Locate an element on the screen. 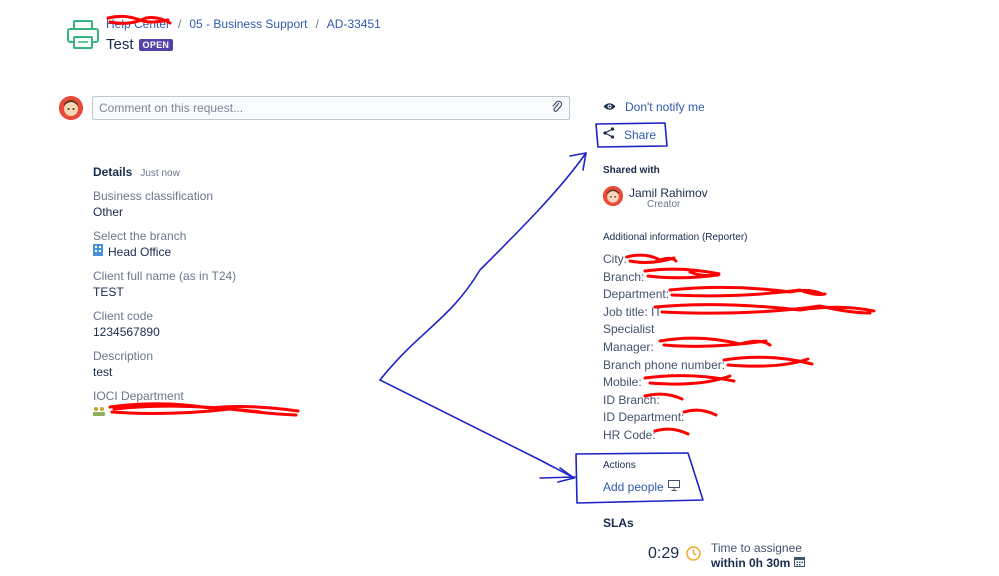 This screenshot has height=576, width=999. info-id-branch: ID Branch: is located at coordinates (631, 399).